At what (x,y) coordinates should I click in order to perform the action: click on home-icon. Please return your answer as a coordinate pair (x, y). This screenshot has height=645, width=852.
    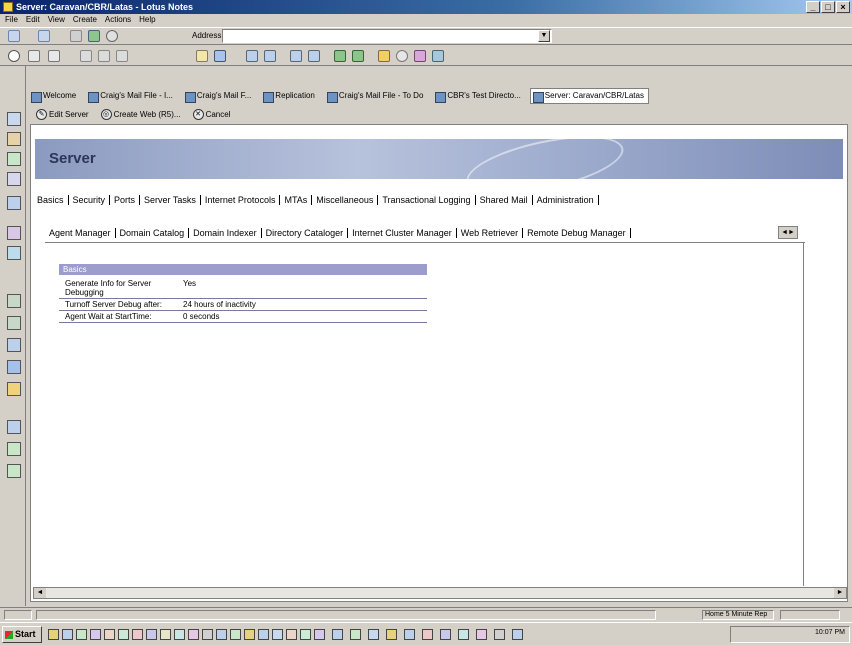
    Looking at the image, I should click on (14, 56).